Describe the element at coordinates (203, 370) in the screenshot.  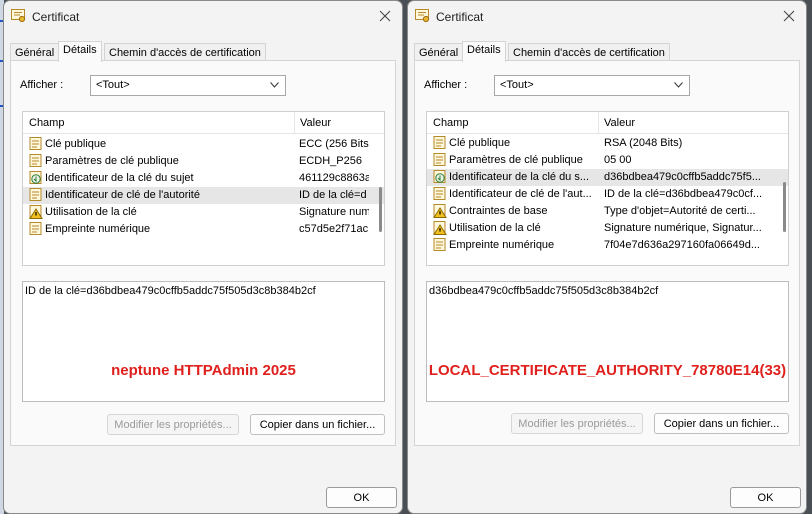
I see `annotation-label: neptune HTTPAdmin 2025` at that location.